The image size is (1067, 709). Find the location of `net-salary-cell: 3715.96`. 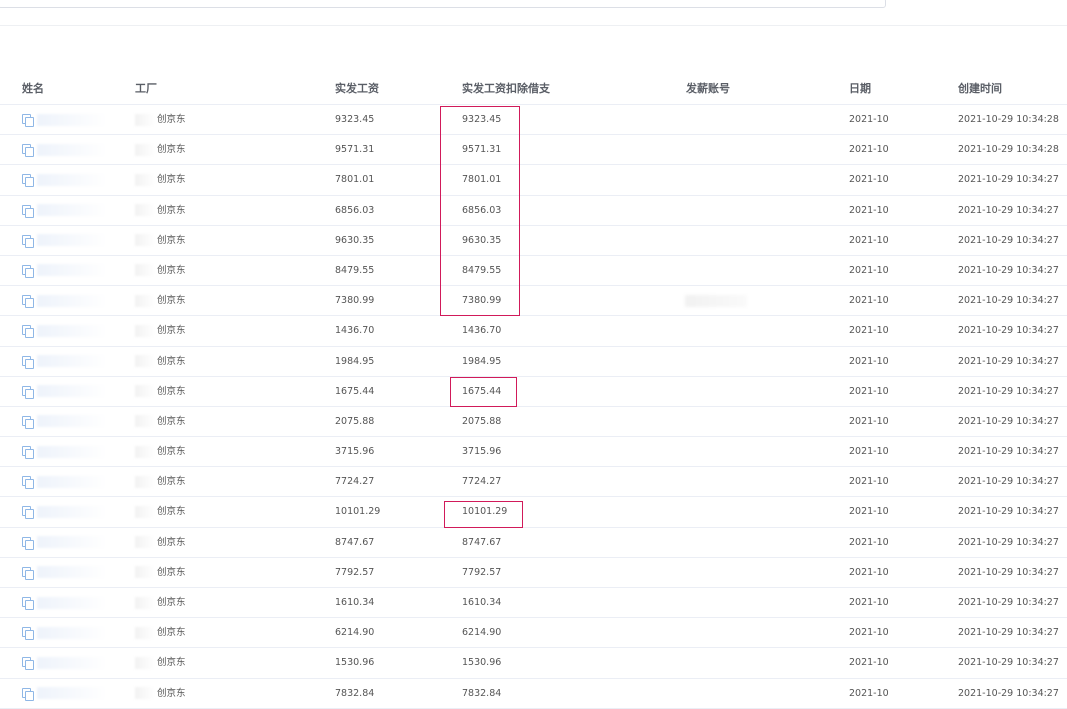

net-salary-cell: 3715.96 is located at coordinates (482, 452).